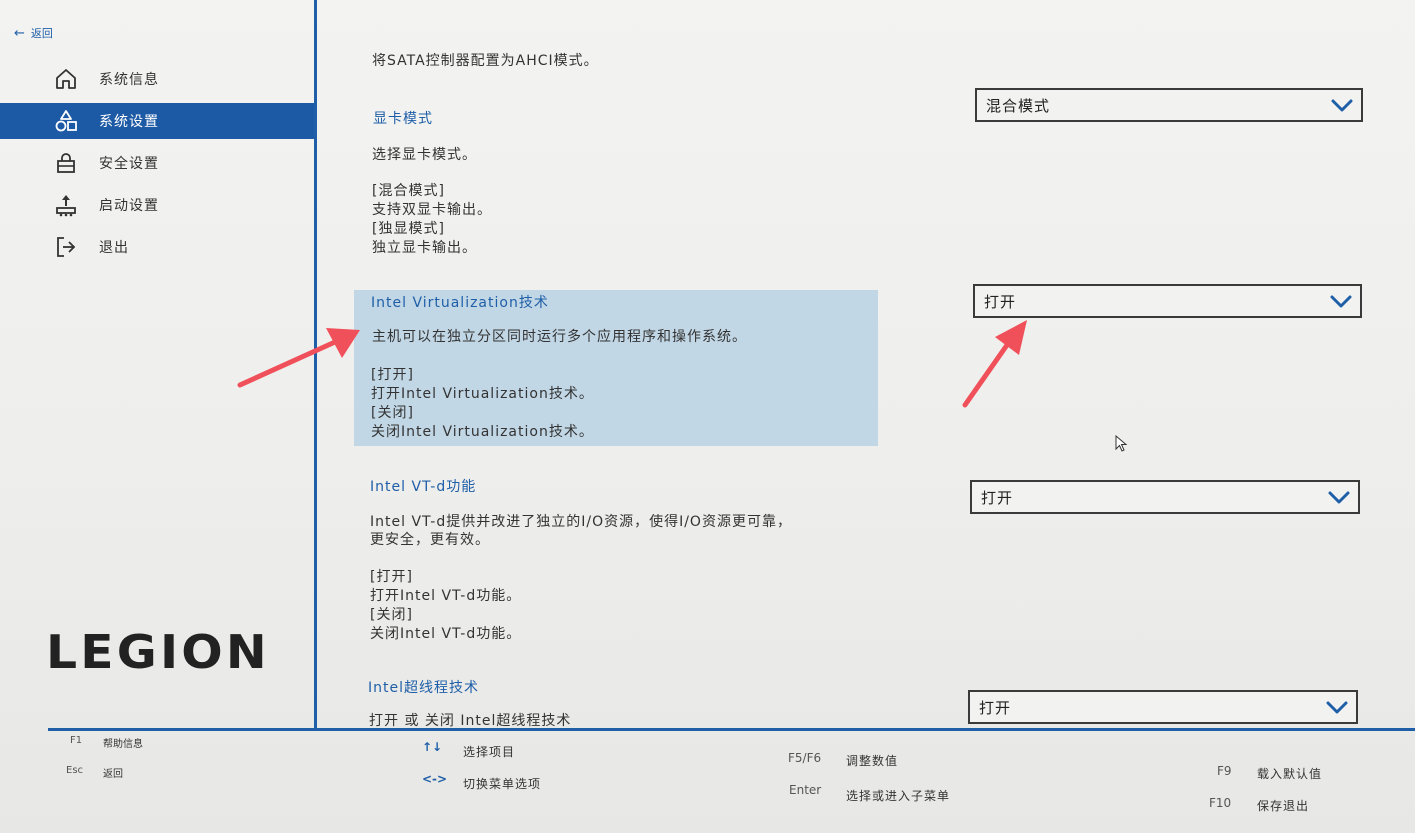  What do you see at coordinates (424, 155) in the screenshot?
I see `gpu-mode-description: 选择显卡模式。` at bounding box center [424, 155].